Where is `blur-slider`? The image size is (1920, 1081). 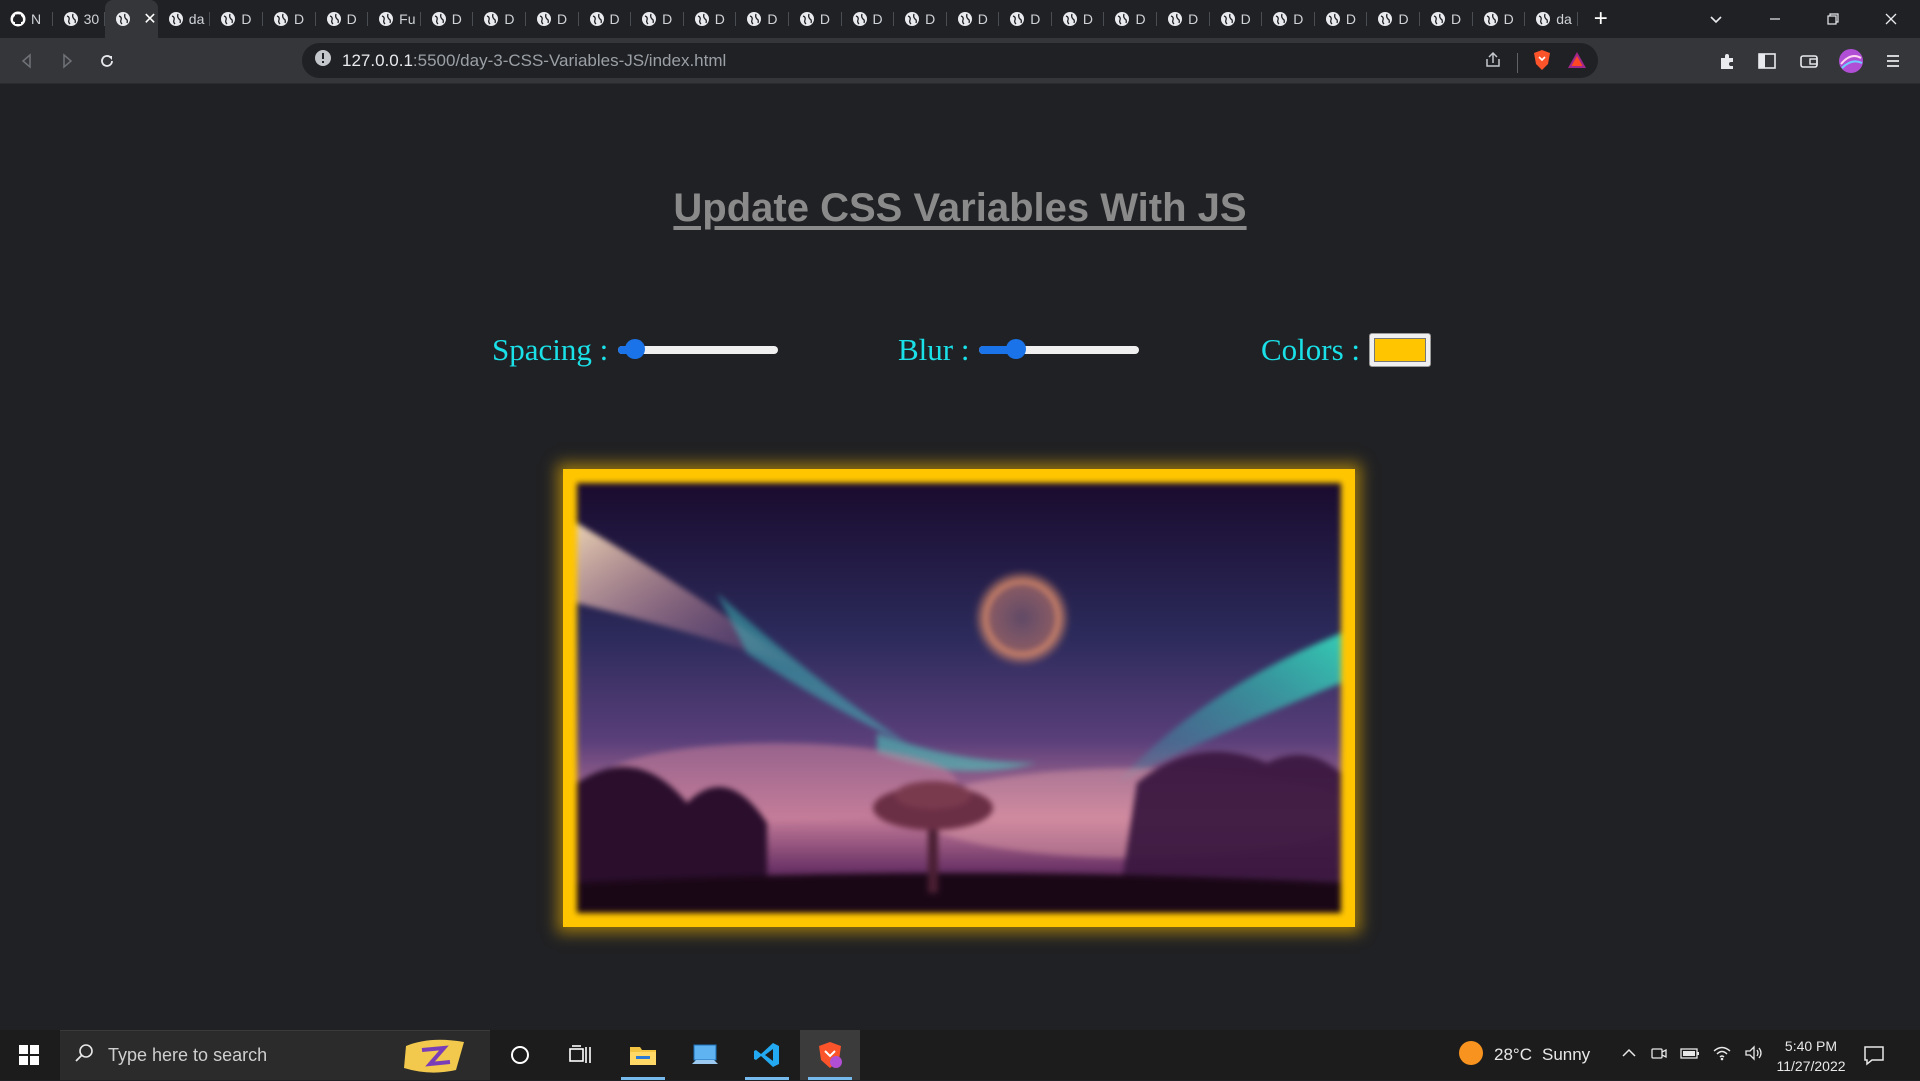 blur-slider is located at coordinates (1059, 350).